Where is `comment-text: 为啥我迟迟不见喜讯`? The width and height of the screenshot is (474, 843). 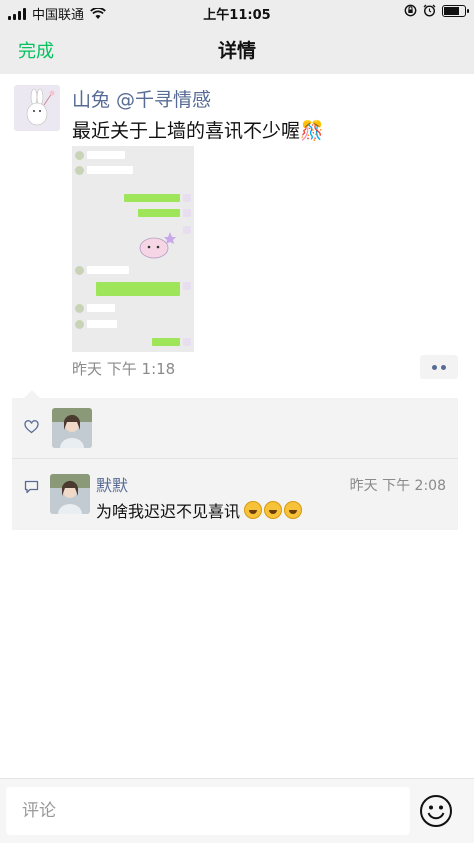 comment-text: 为啥我迟迟不见喜讯 is located at coordinates (199, 510).